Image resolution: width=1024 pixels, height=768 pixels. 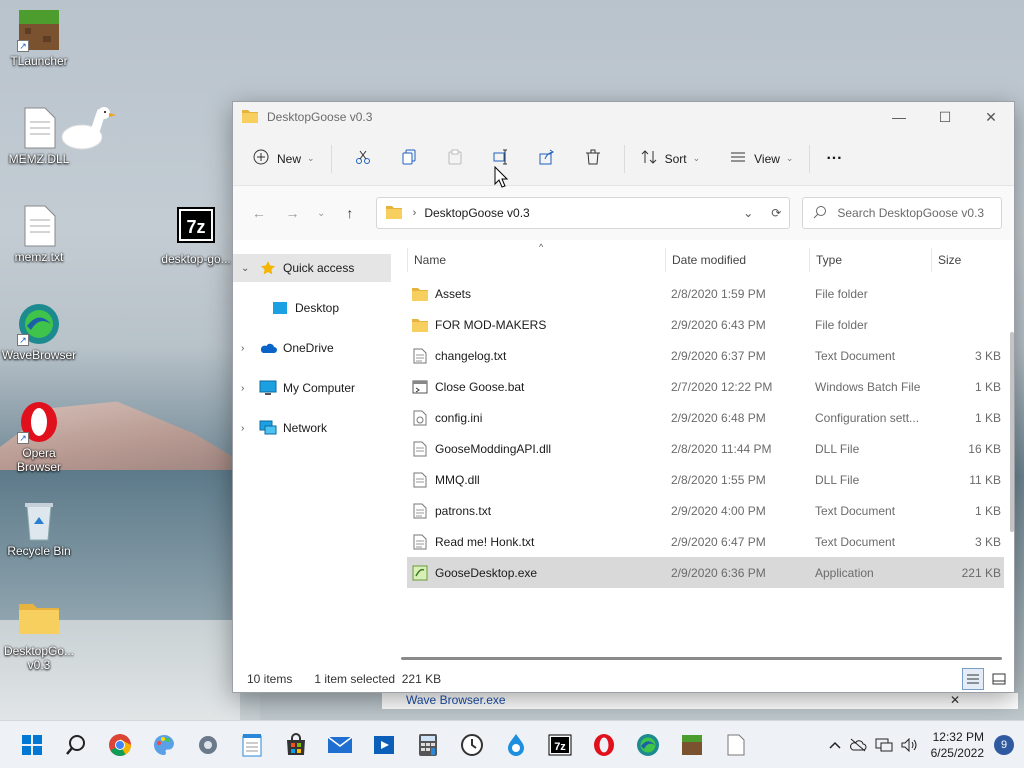 What do you see at coordinates (259, 213) in the screenshot?
I see `back-button: ←` at bounding box center [259, 213].